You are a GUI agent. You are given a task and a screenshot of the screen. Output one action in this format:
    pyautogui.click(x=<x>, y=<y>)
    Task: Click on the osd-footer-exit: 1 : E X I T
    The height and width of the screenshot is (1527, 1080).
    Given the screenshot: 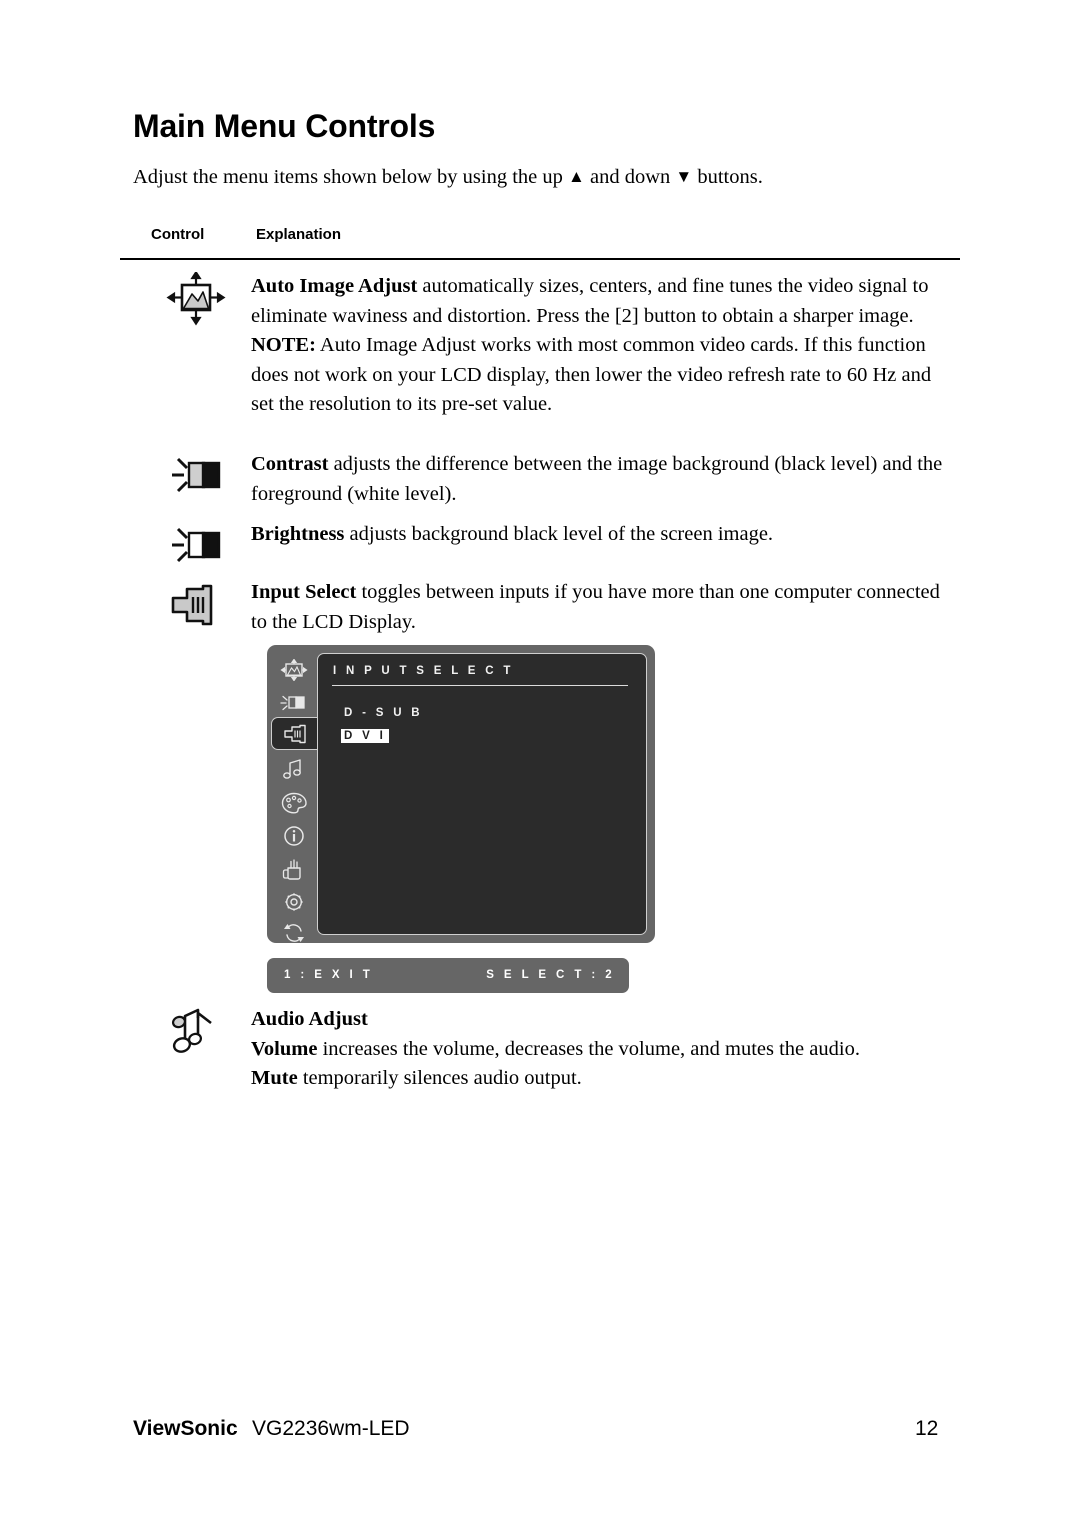 What is the action you would take?
    pyautogui.click(x=328, y=975)
    